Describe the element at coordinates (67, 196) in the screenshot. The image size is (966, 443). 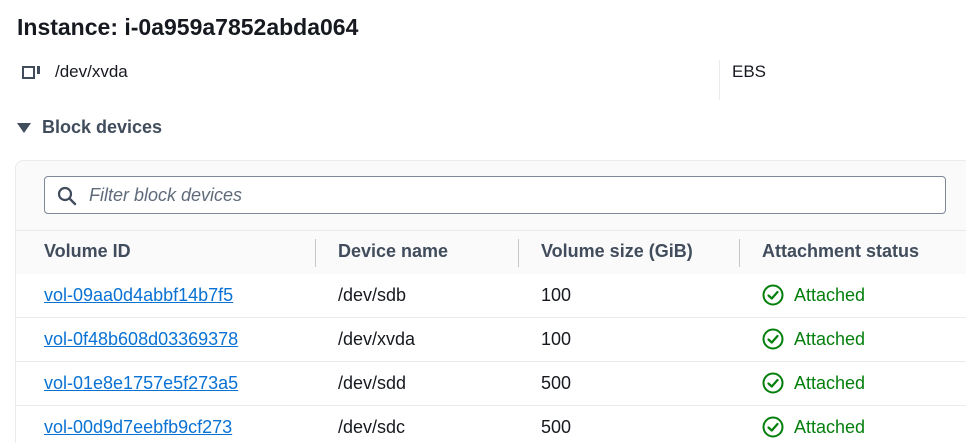
I see `search-icon` at that location.